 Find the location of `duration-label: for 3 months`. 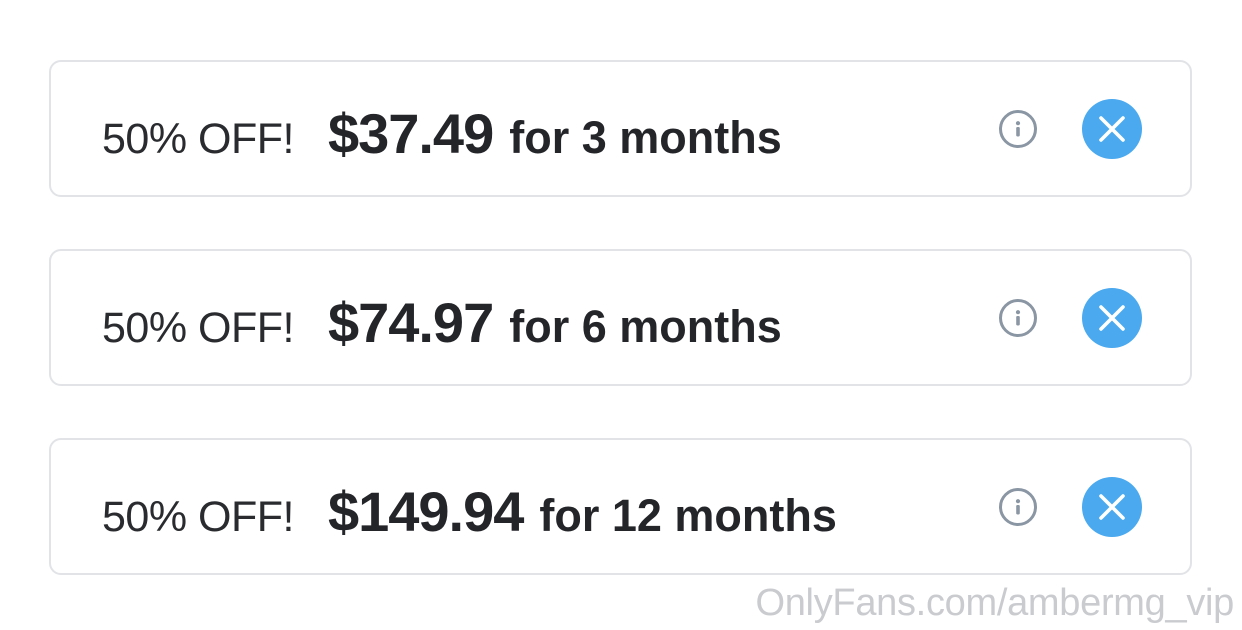

duration-label: for 3 months is located at coordinates (645, 137).